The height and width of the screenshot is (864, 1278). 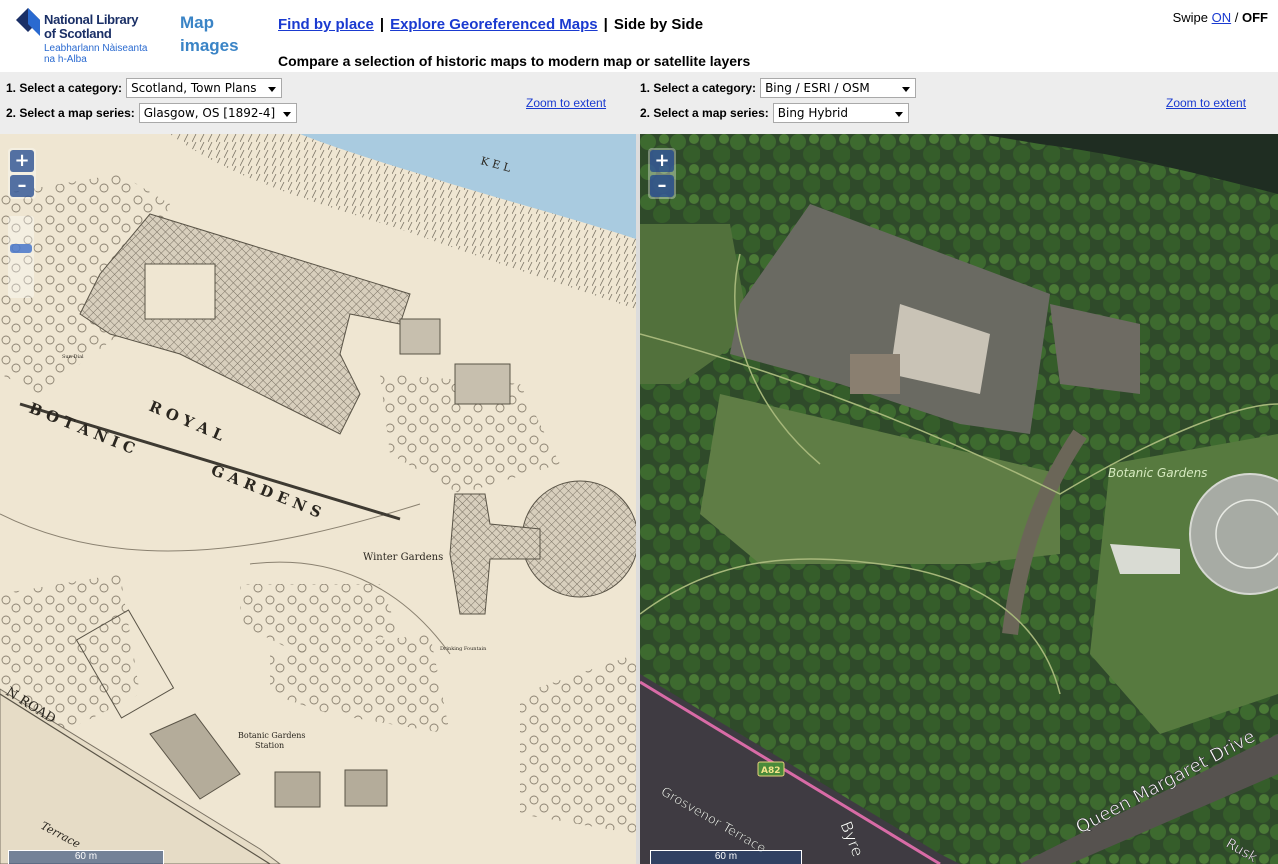 What do you see at coordinates (1157, 473) in the screenshot?
I see `botanic-gardens-label: Botanic Gardens` at bounding box center [1157, 473].